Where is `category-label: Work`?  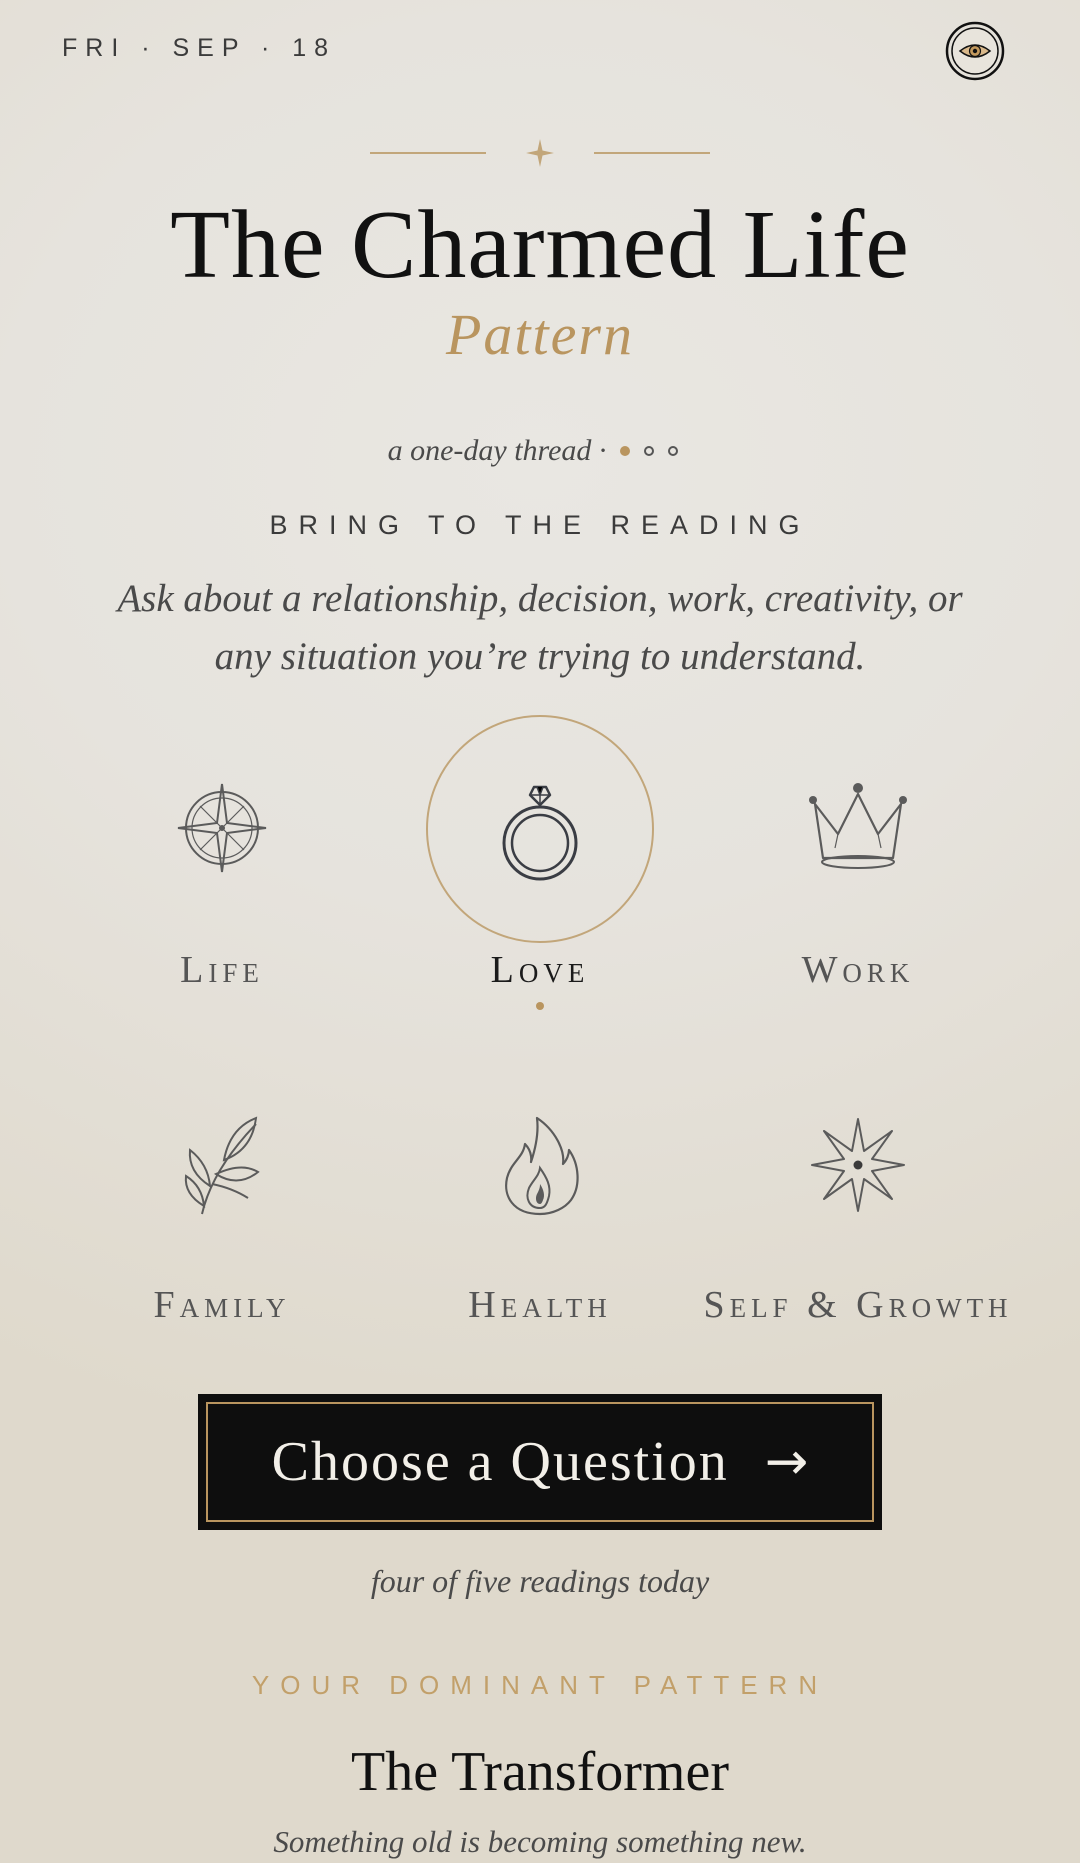 category-label: Work is located at coordinates (858, 970).